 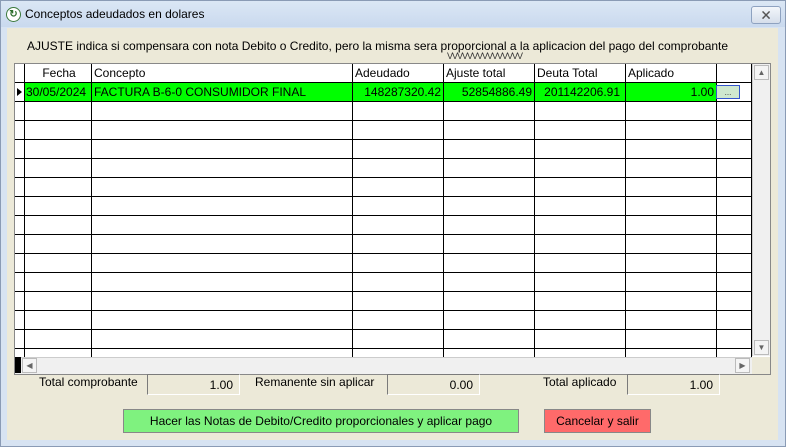 What do you see at coordinates (673, 384) in the screenshot?
I see `total-aplicado-field: 1.00` at bounding box center [673, 384].